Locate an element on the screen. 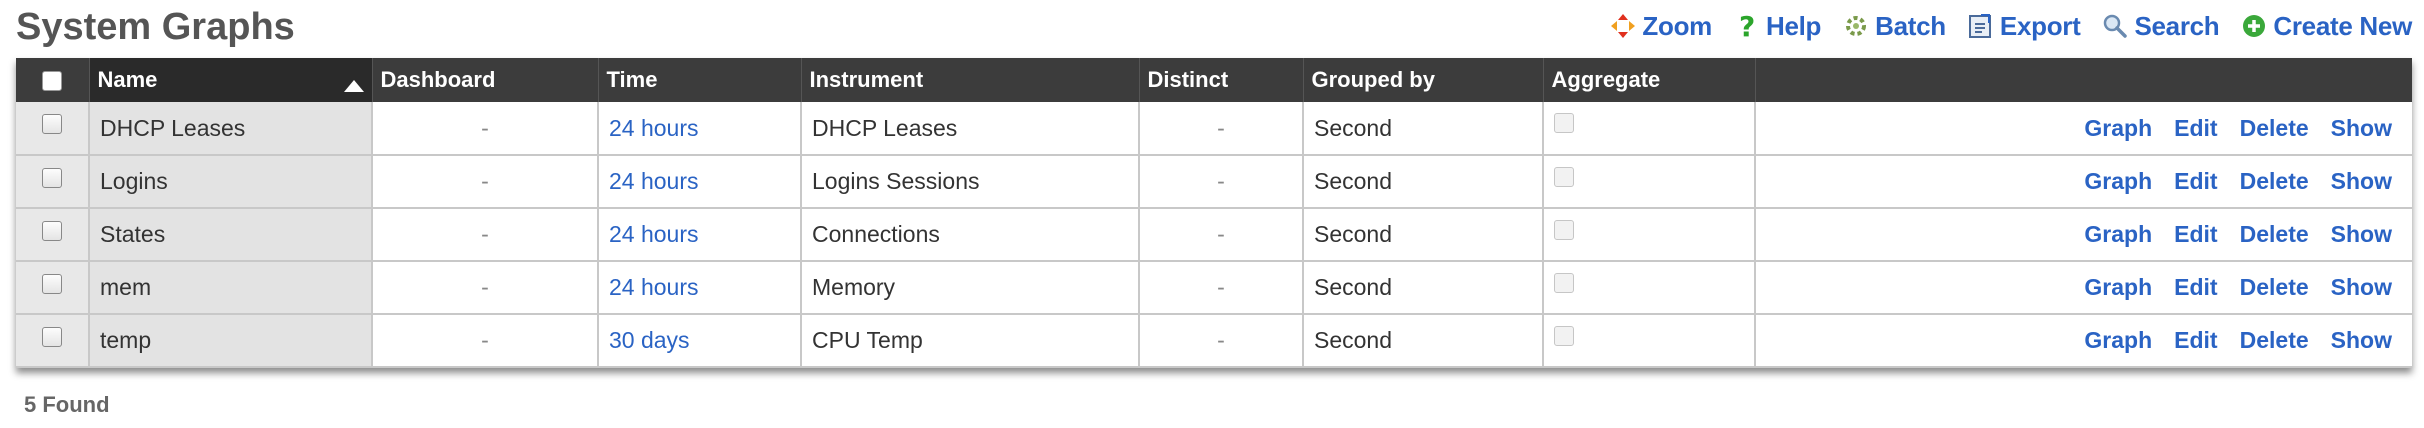 Image resolution: width=2424 pixels, height=428 pixels. export-icon is located at coordinates (1981, 26).